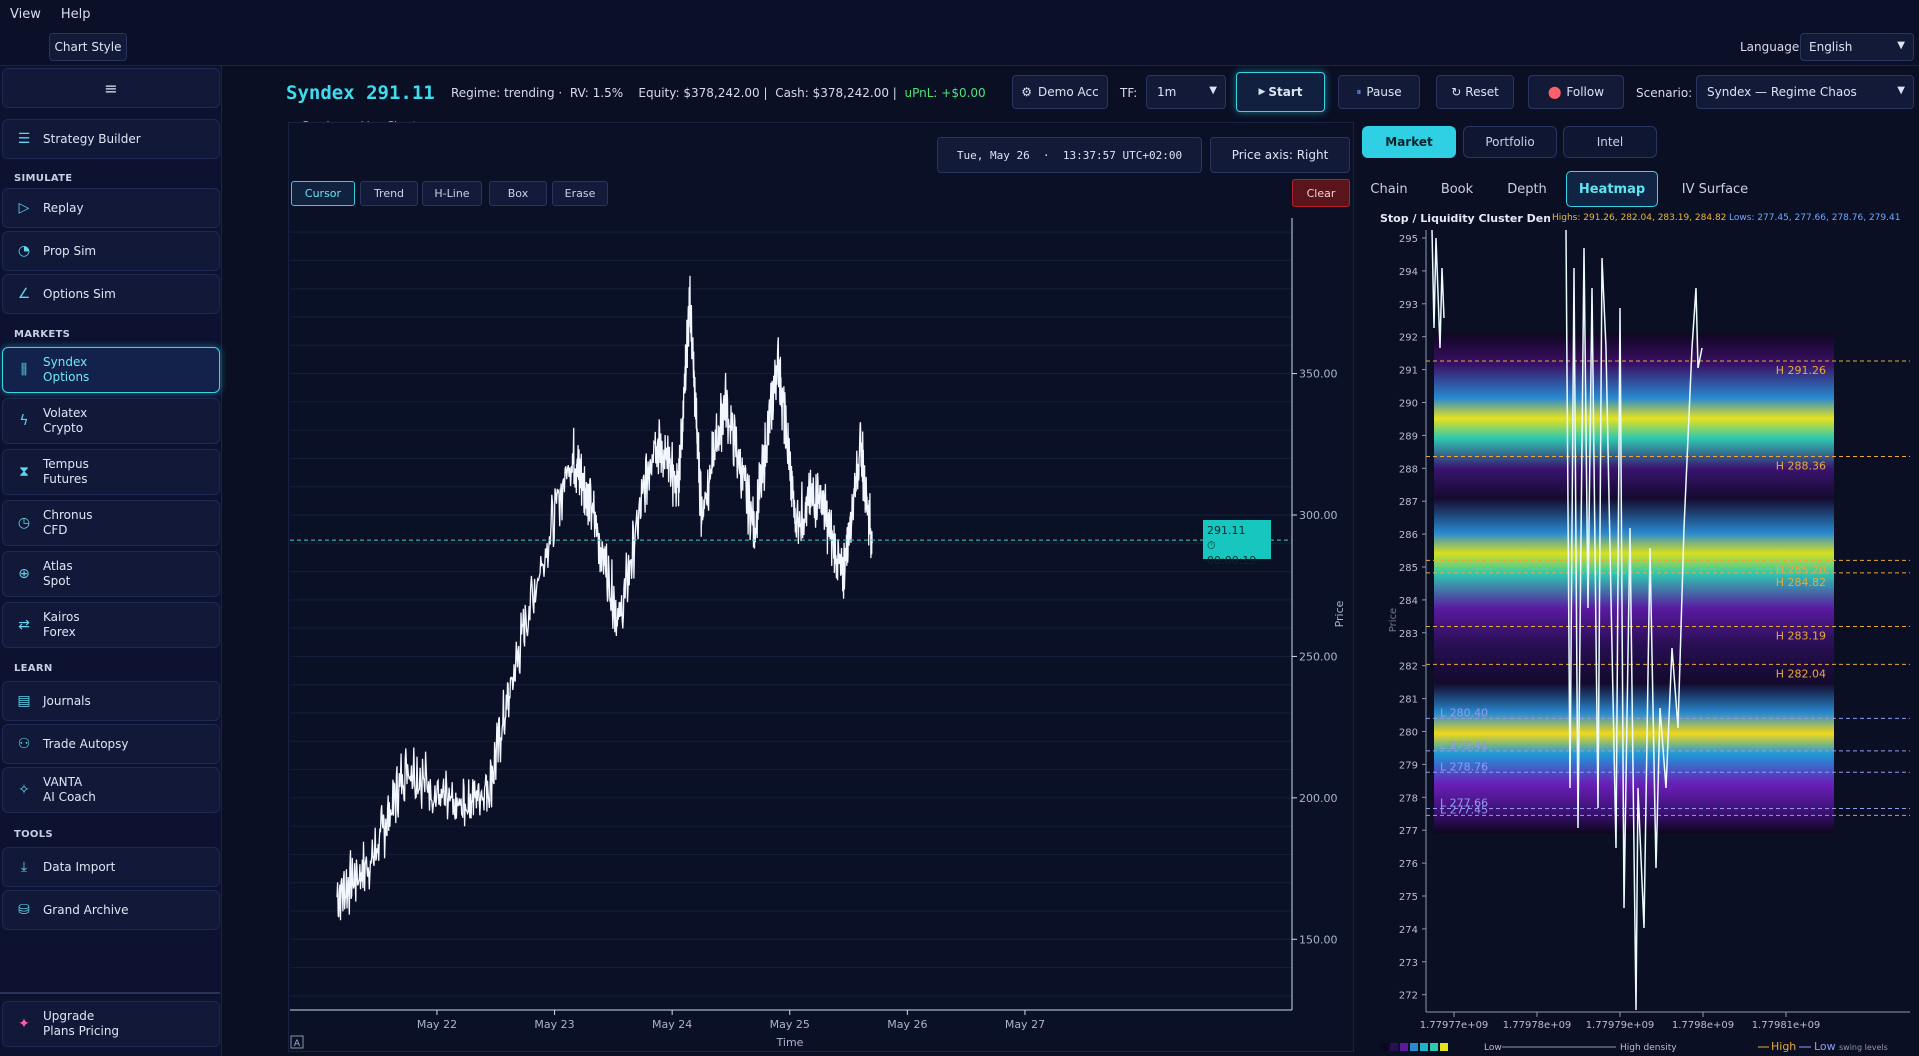 Image resolution: width=1919 pixels, height=1056 pixels. What do you see at coordinates (1510, 142) in the screenshot?
I see `tab-portfolio: Portfolio` at bounding box center [1510, 142].